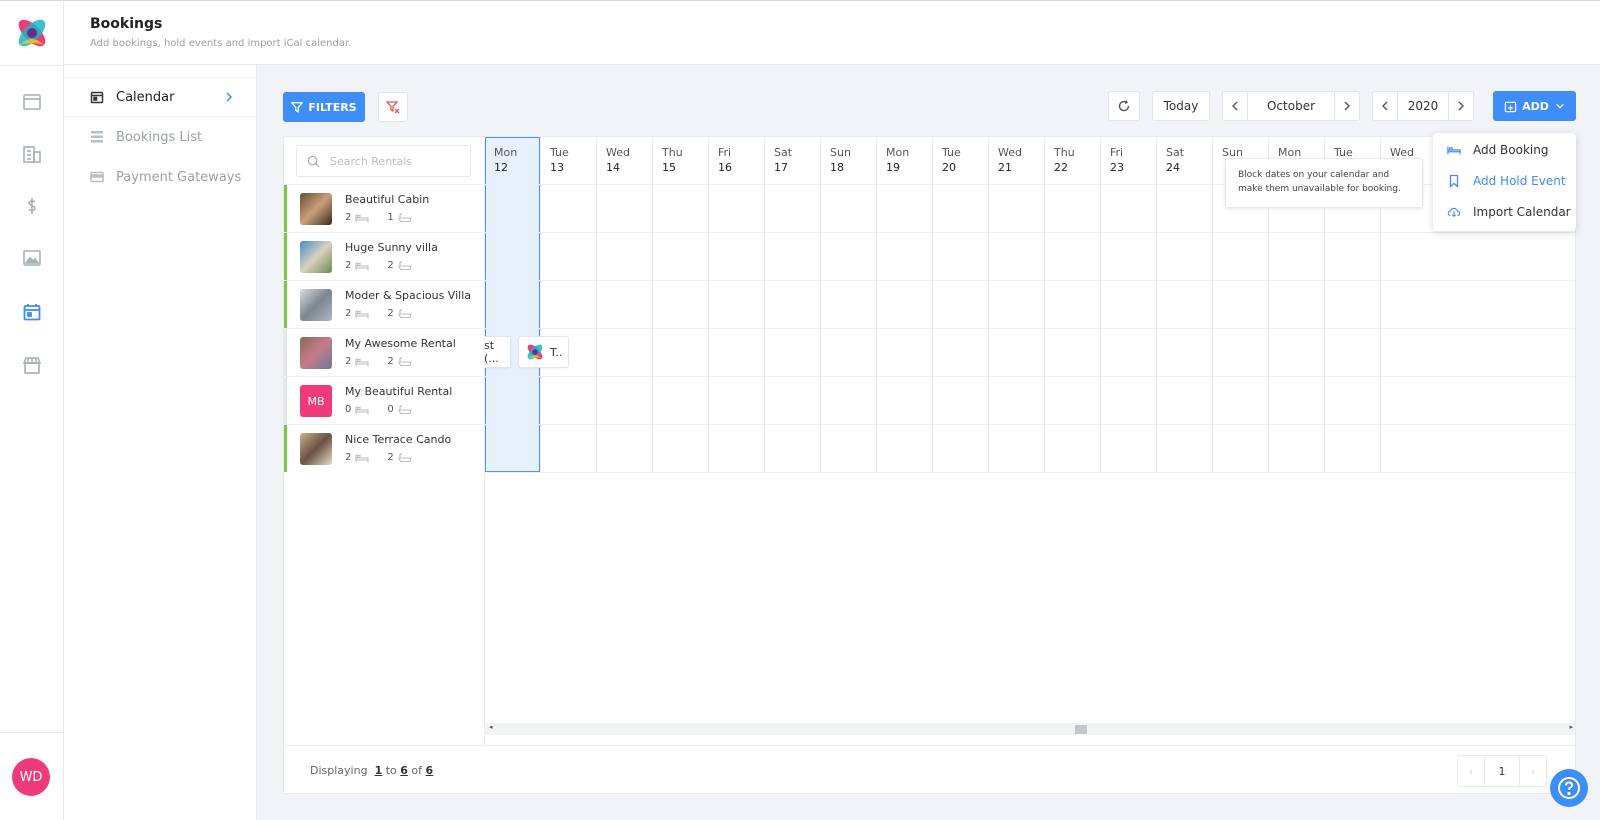 Image resolution: width=1600 pixels, height=820 pixels. What do you see at coordinates (384, 256) in the screenshot?
I see `rental-row: Huge Sunny villa 2 2` at bounding box center [384, 256].